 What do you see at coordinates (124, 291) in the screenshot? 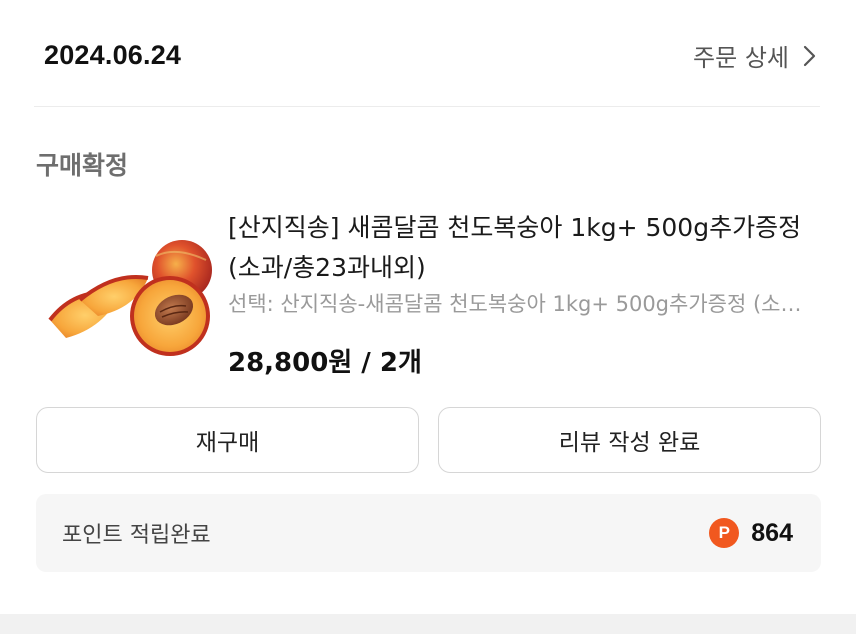
I see `product-image` at bounding box center [124, 291].